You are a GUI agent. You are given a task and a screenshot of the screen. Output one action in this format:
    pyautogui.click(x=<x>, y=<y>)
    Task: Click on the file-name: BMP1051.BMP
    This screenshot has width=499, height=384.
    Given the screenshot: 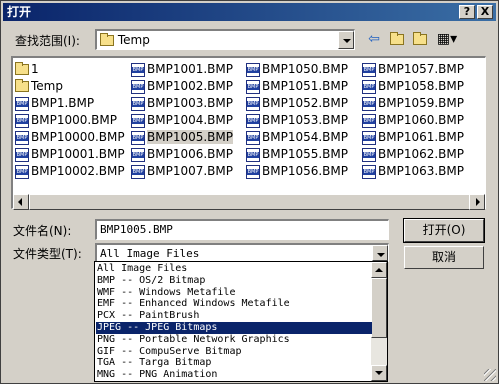 What is the action you would take?
    pyautogui.click(x=305, y=86)
    